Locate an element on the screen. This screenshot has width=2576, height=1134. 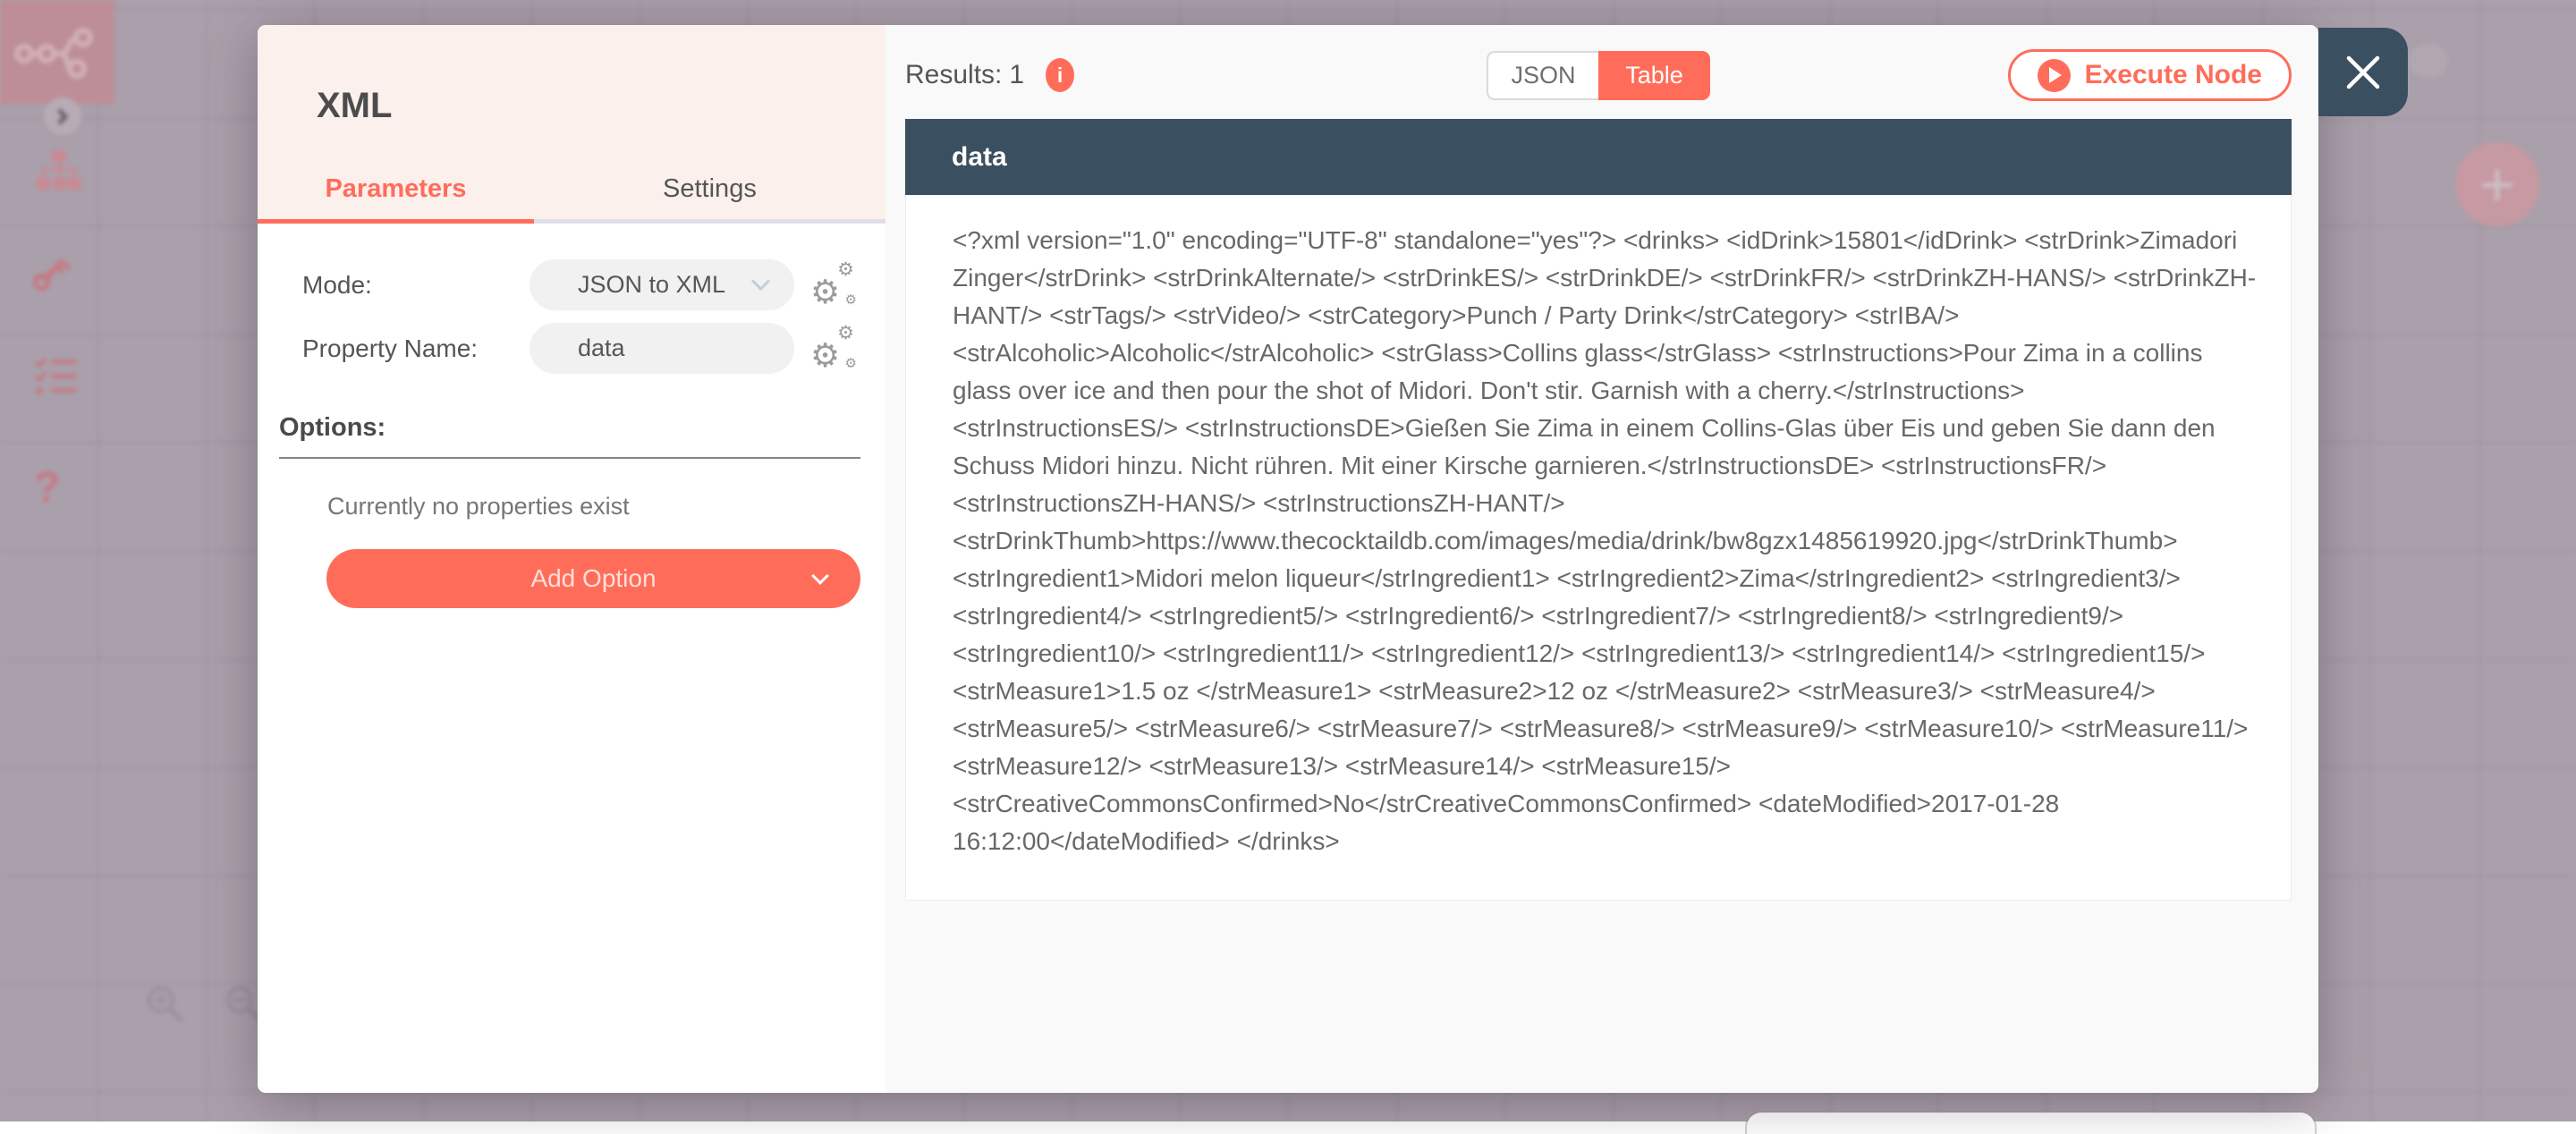
zoom-in-button is located at coordinates (165, 1005).